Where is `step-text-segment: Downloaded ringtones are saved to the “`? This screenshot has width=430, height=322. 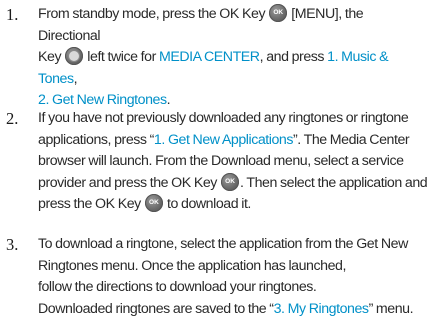 step-text-segment: Downloaded ringtones are saved to the “ is located at coordinates (156, 308).